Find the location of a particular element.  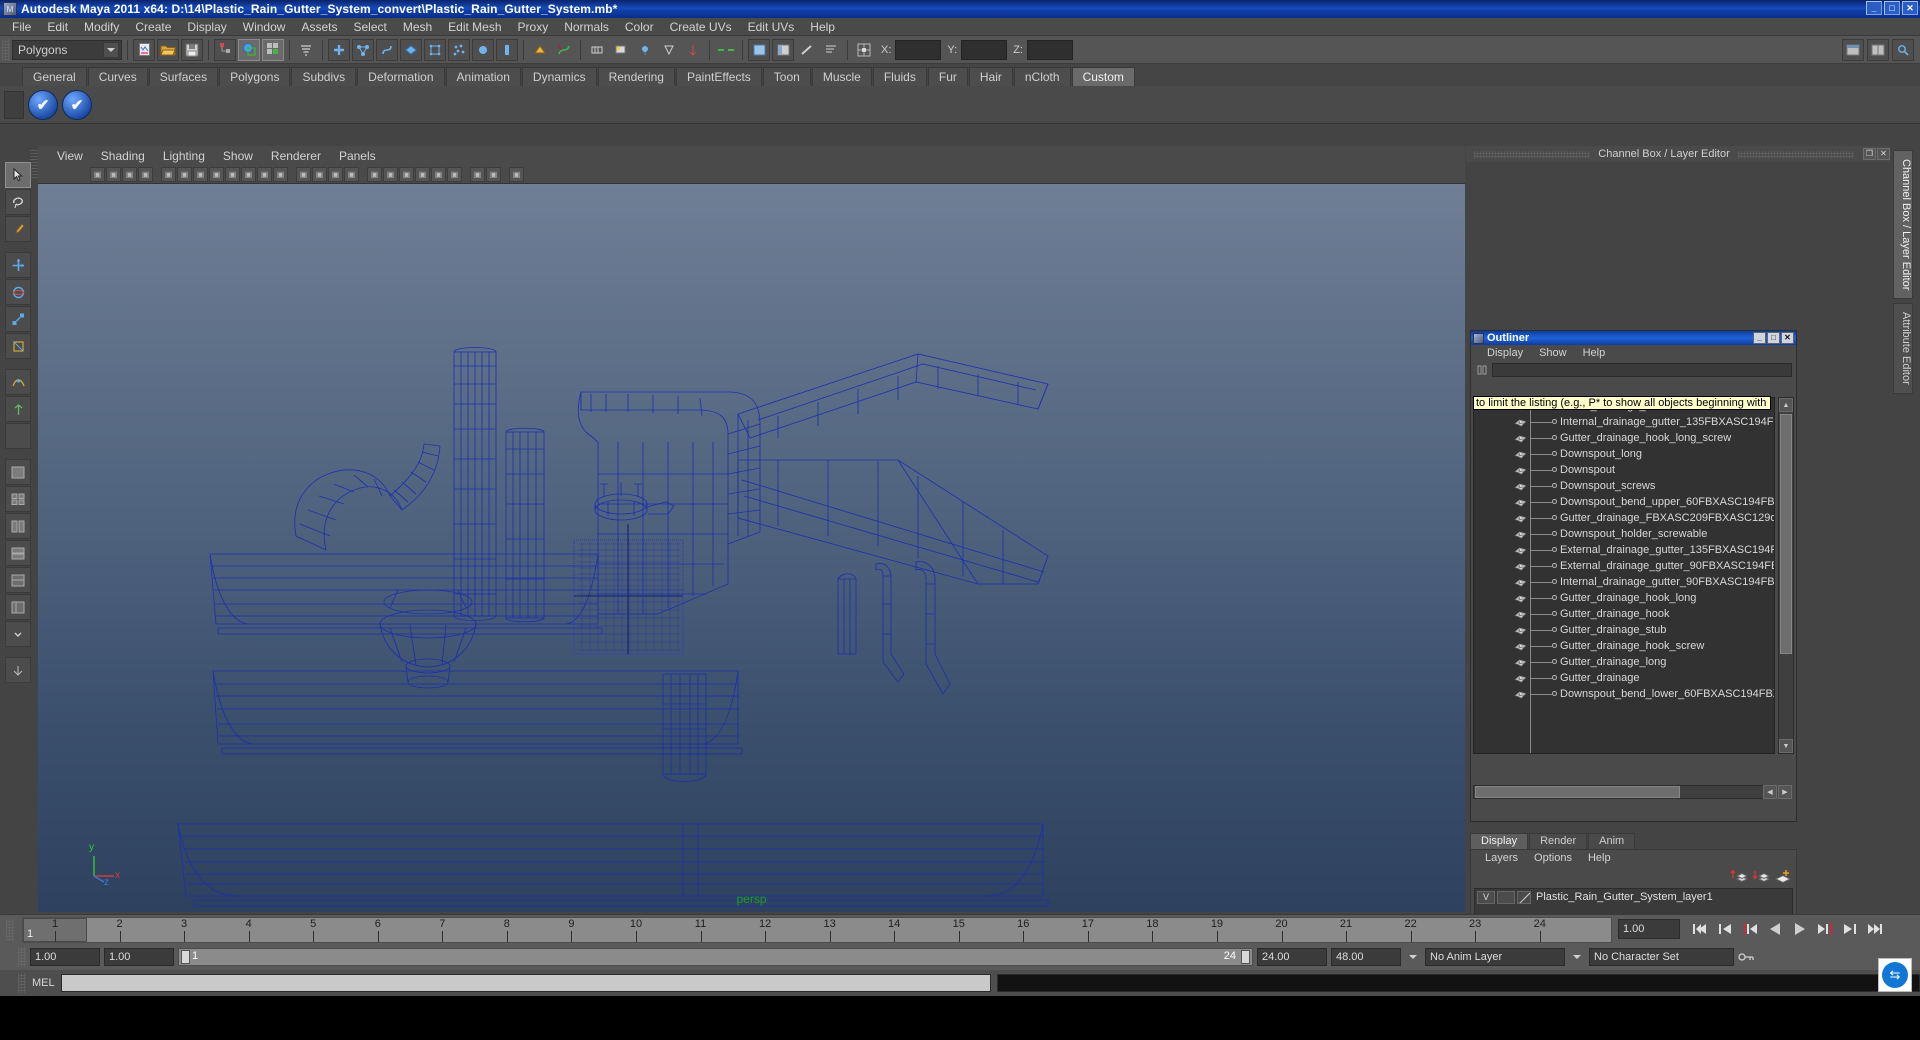

range-end-handle is located at coordinates (1245, 957).